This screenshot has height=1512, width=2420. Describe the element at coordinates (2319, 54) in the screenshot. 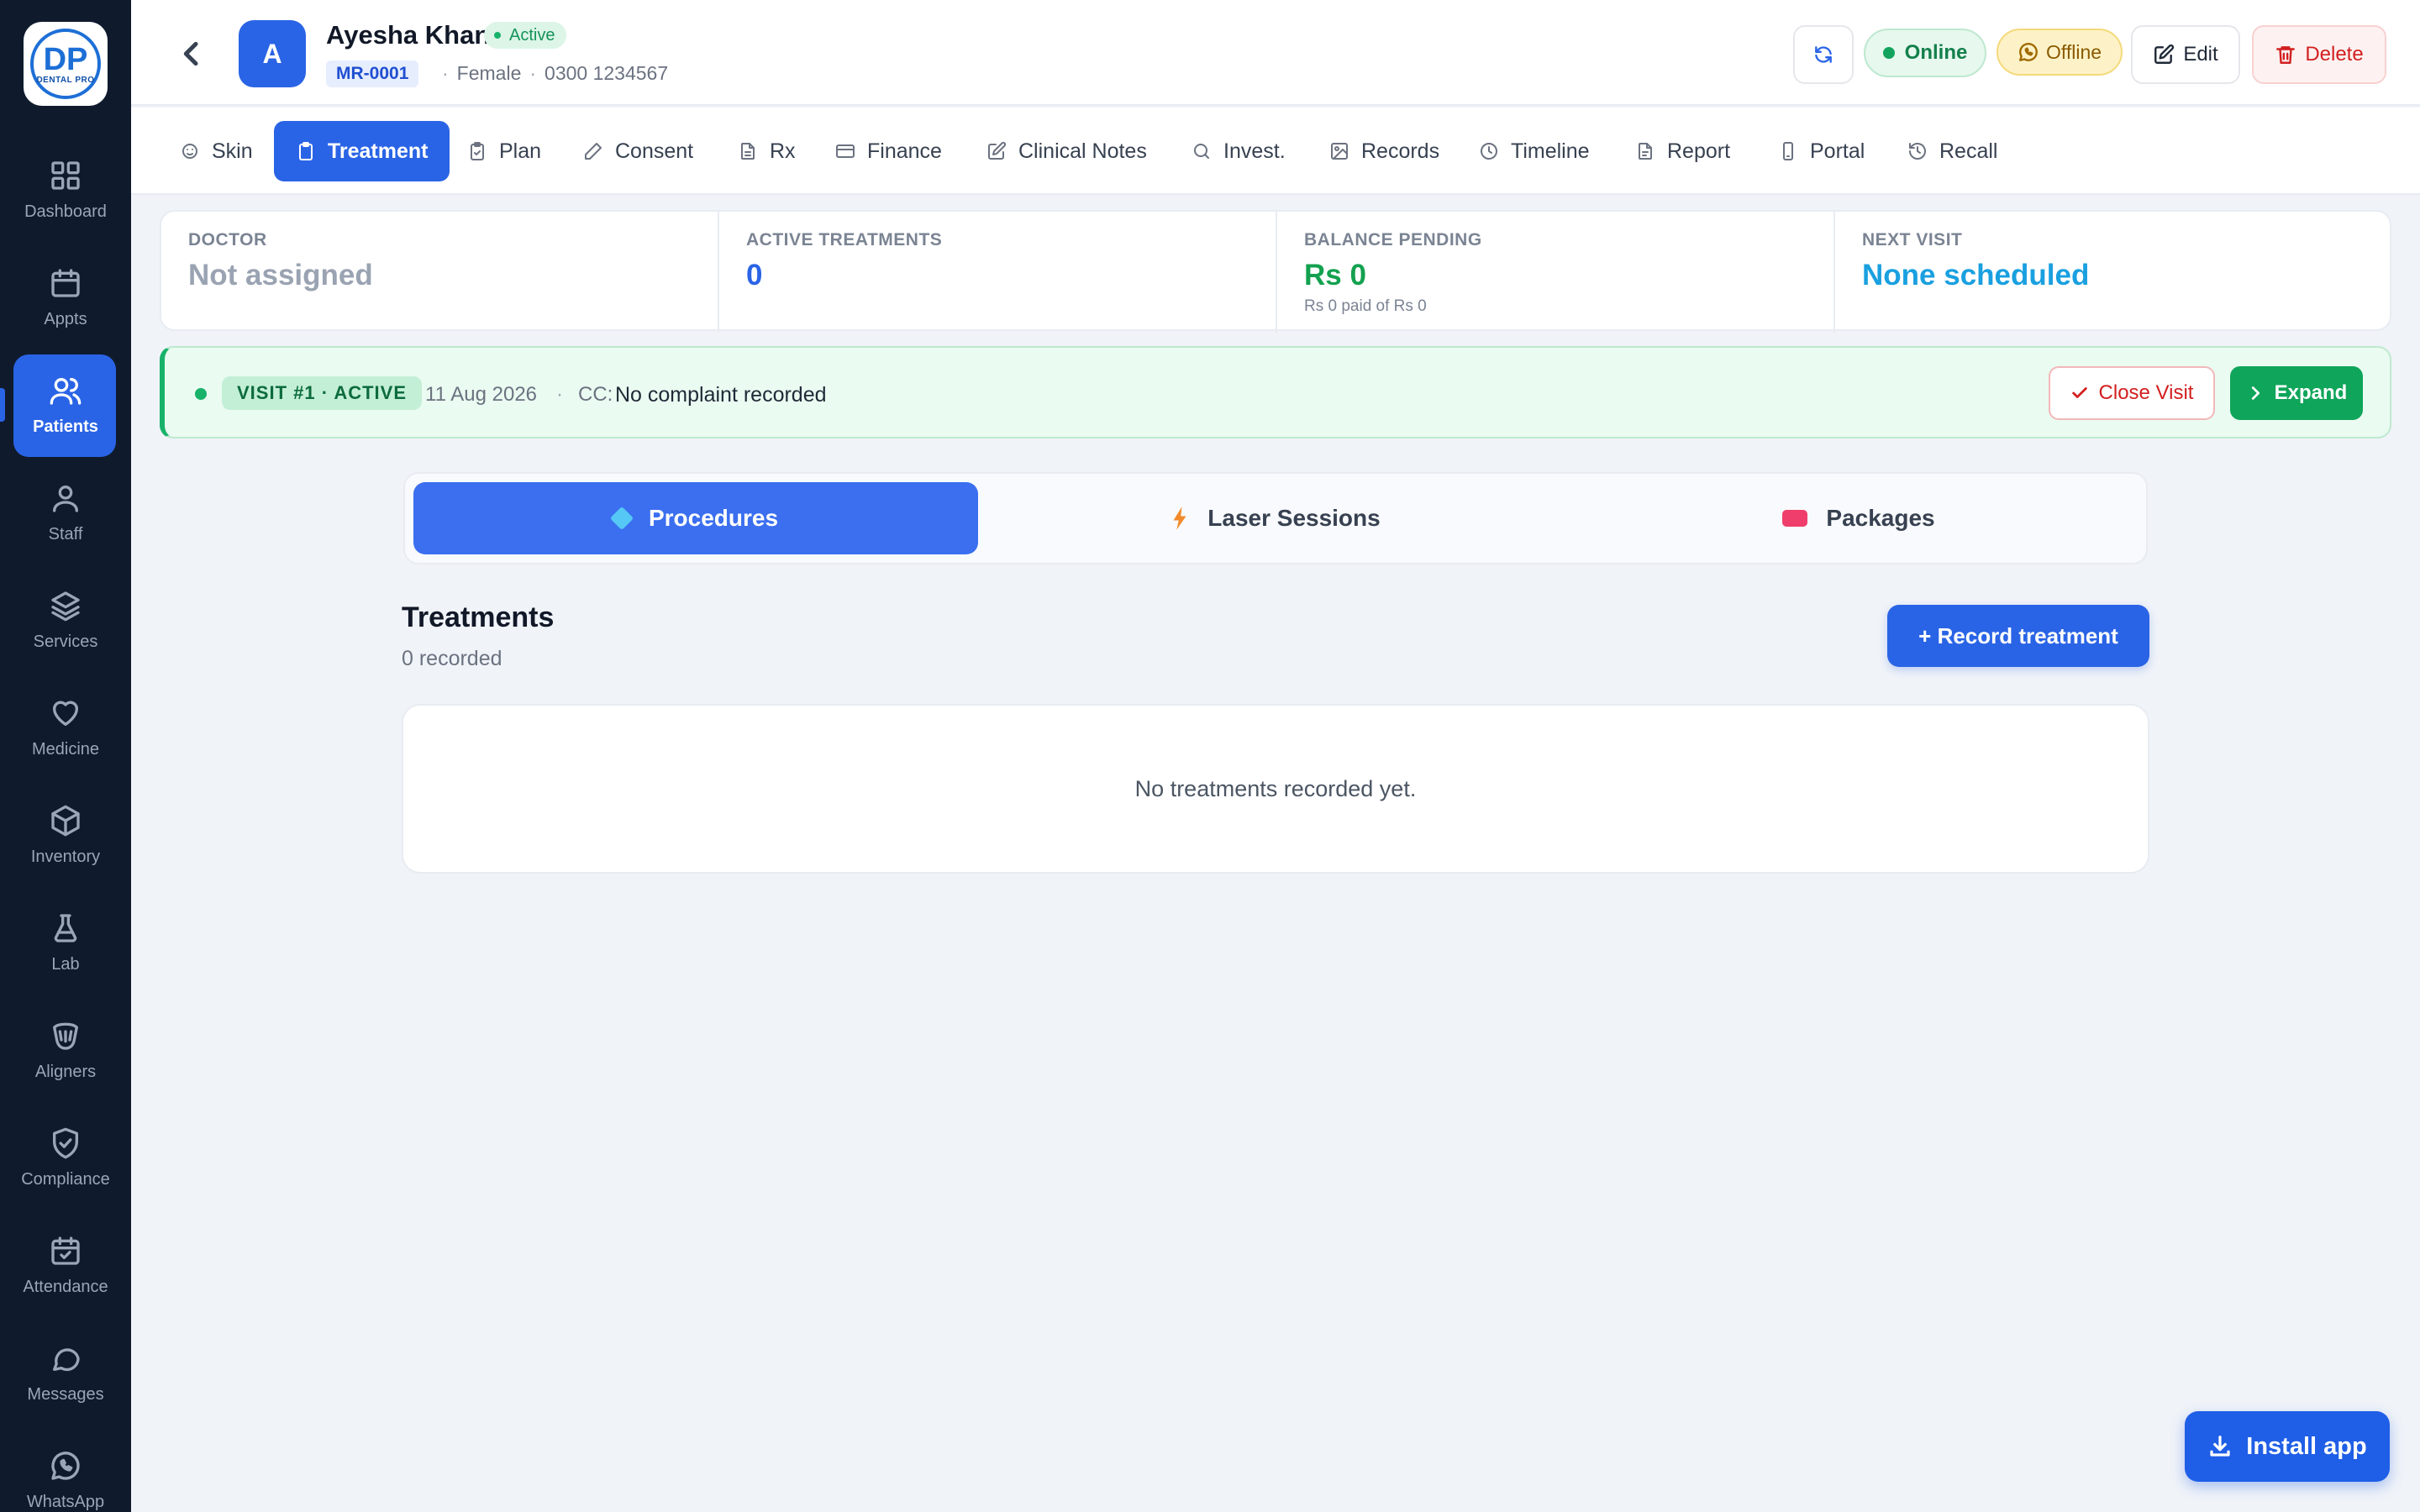

I see `delete-button: Delete` at that location.